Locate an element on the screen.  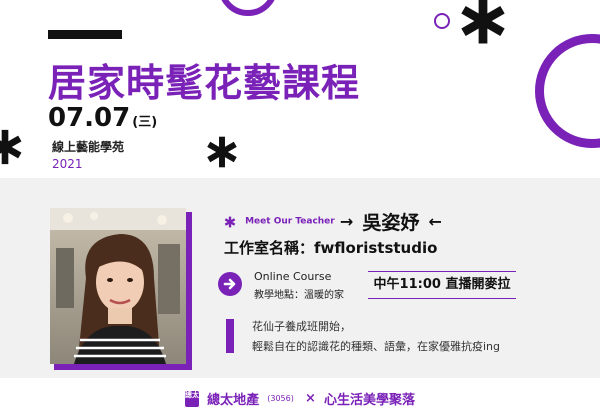
online-course-label: Online Course is located at coordinates (293, 276).